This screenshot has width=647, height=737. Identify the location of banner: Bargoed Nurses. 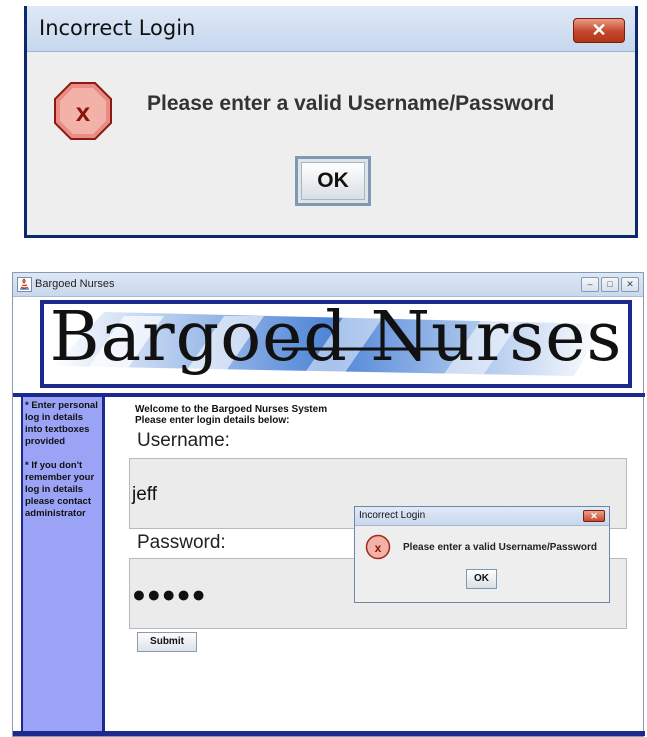
(336, 344).